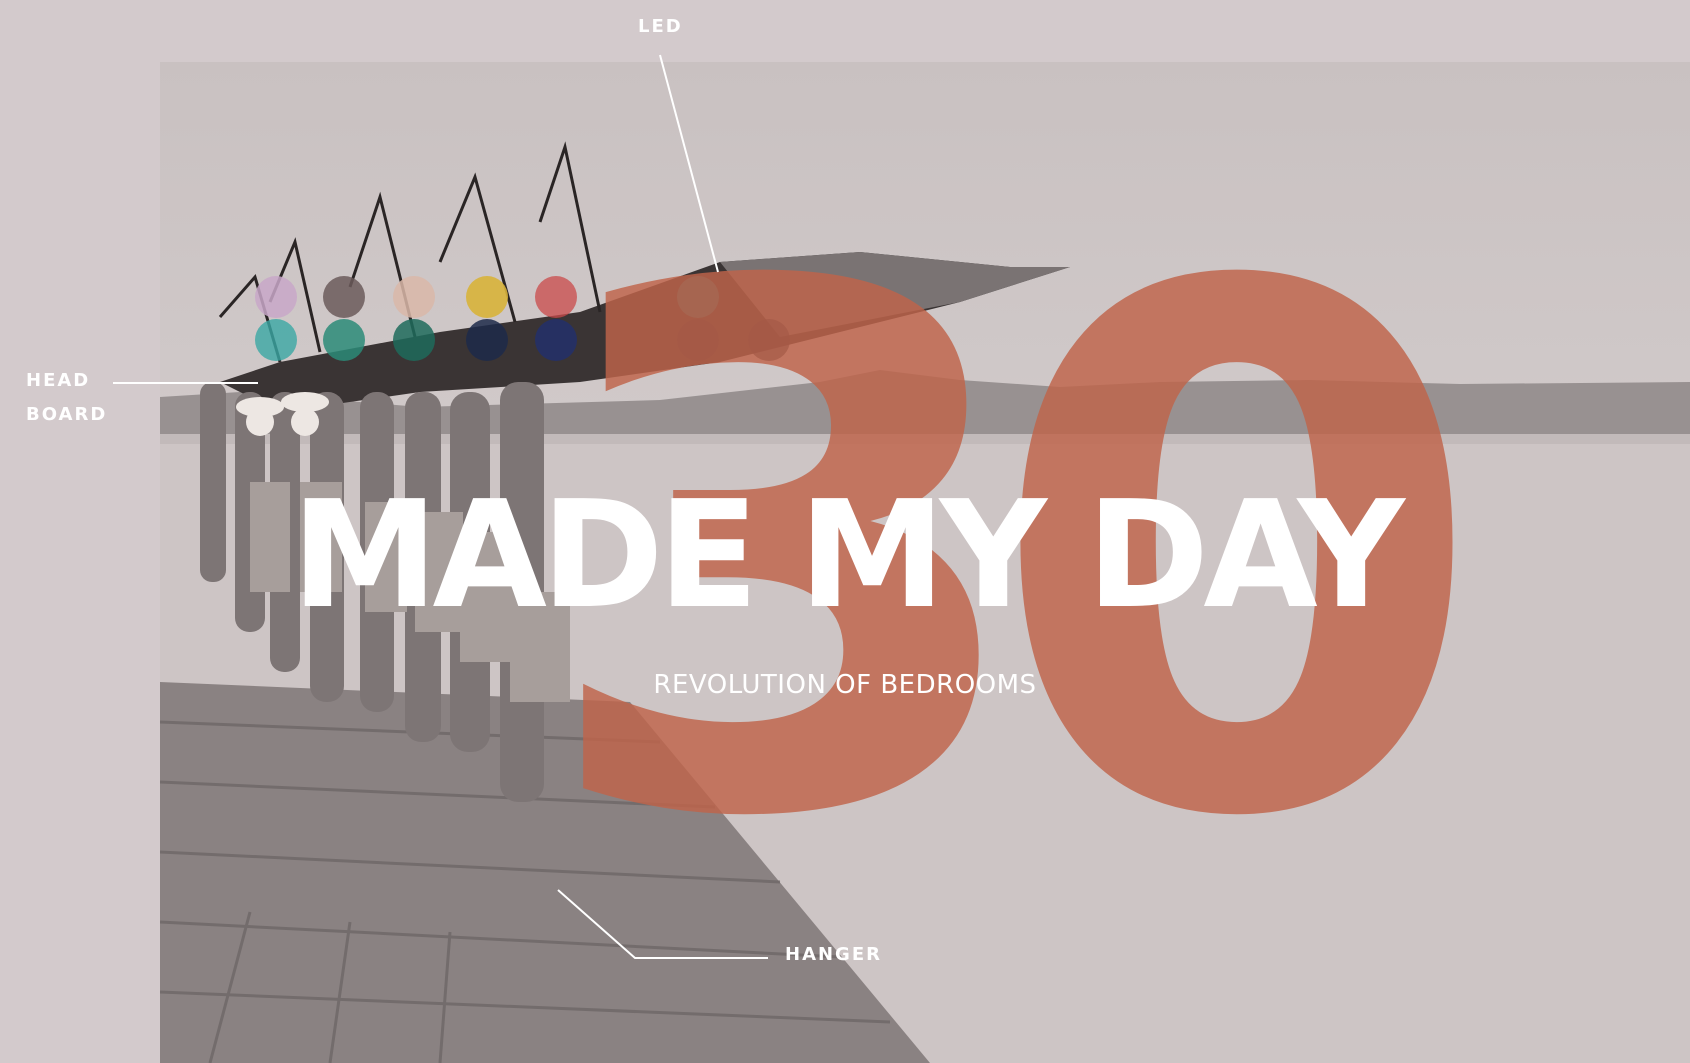  Describe the element at coordinates (660, 26) in the screenshot. I see `led-label: LED` at that location.